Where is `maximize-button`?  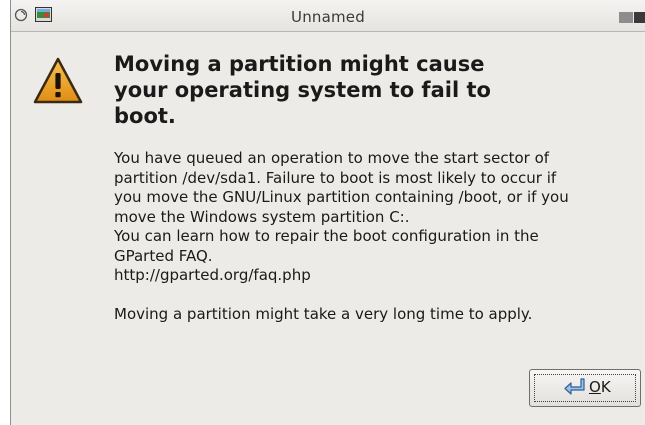
maximize-button is located at coordinates (639, 17).